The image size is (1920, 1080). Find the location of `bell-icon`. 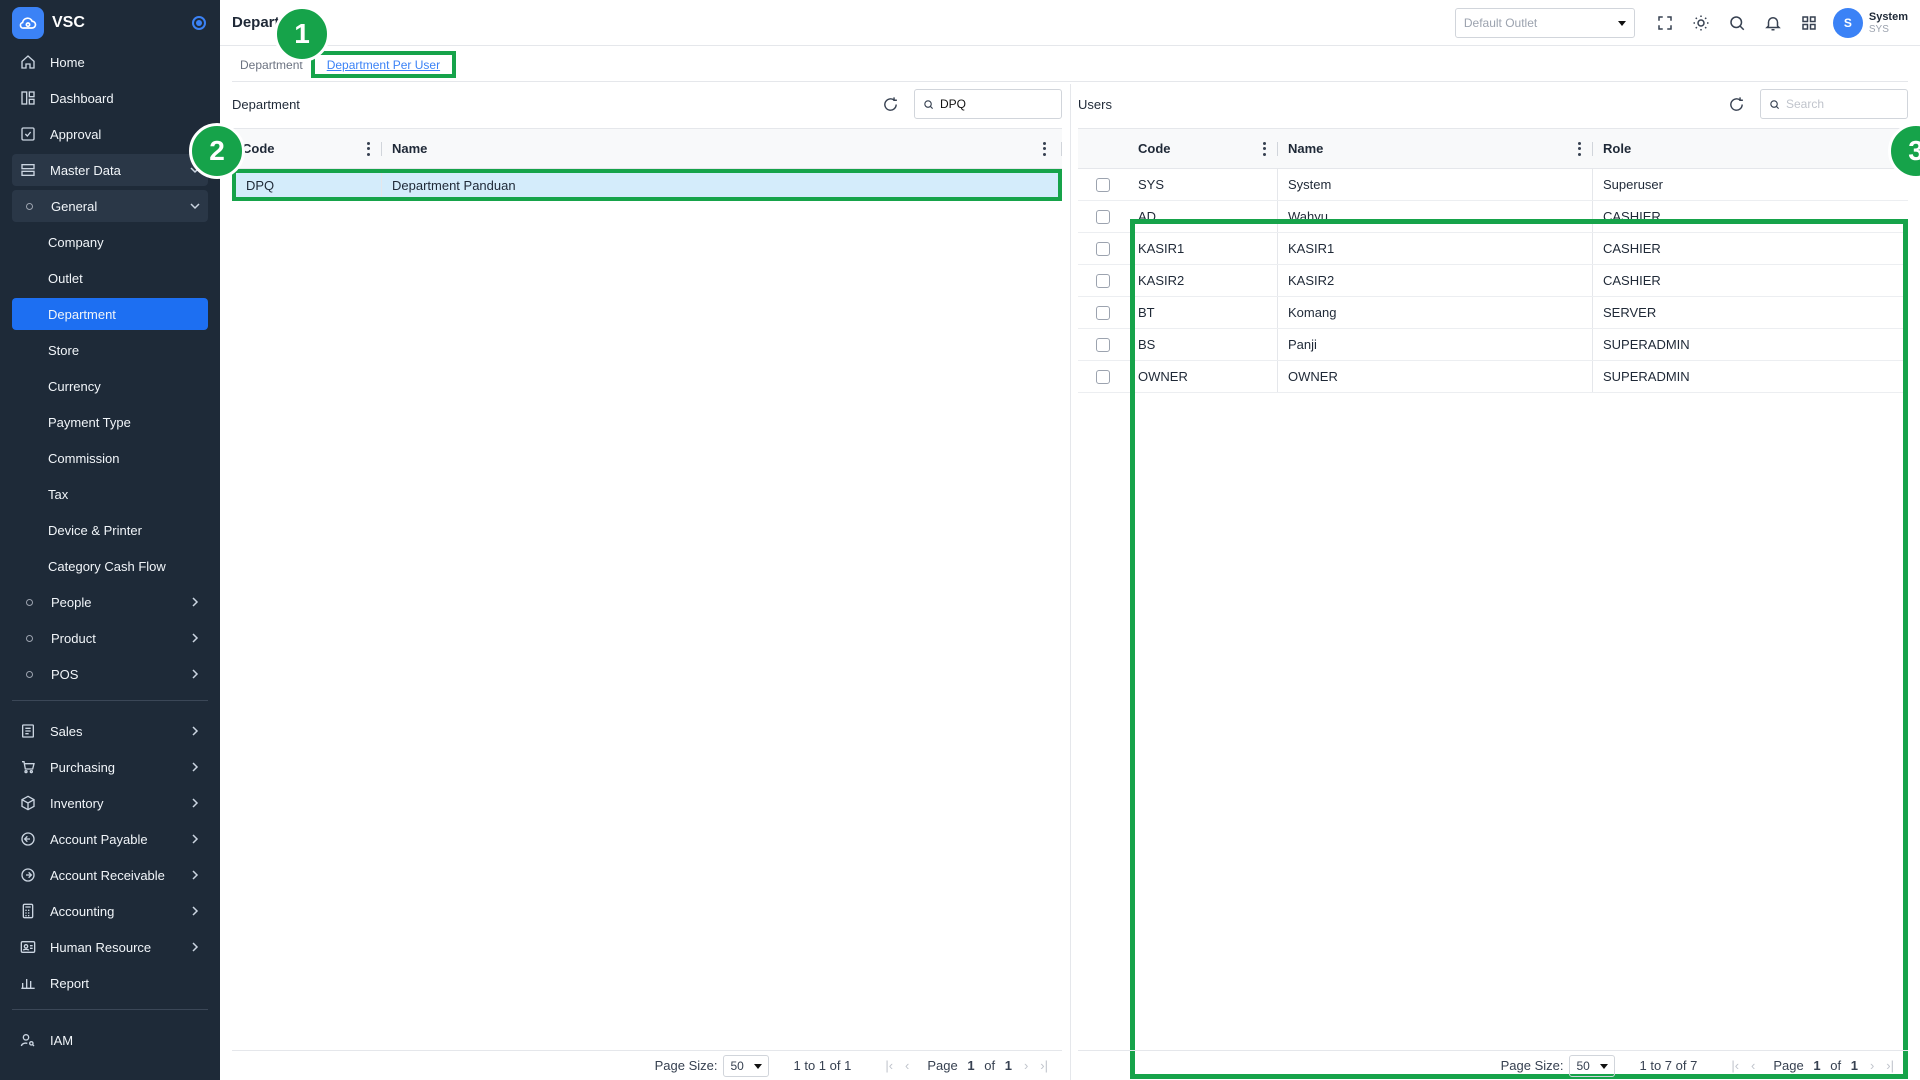

bell-icon is located at coordinates (1773, 23).